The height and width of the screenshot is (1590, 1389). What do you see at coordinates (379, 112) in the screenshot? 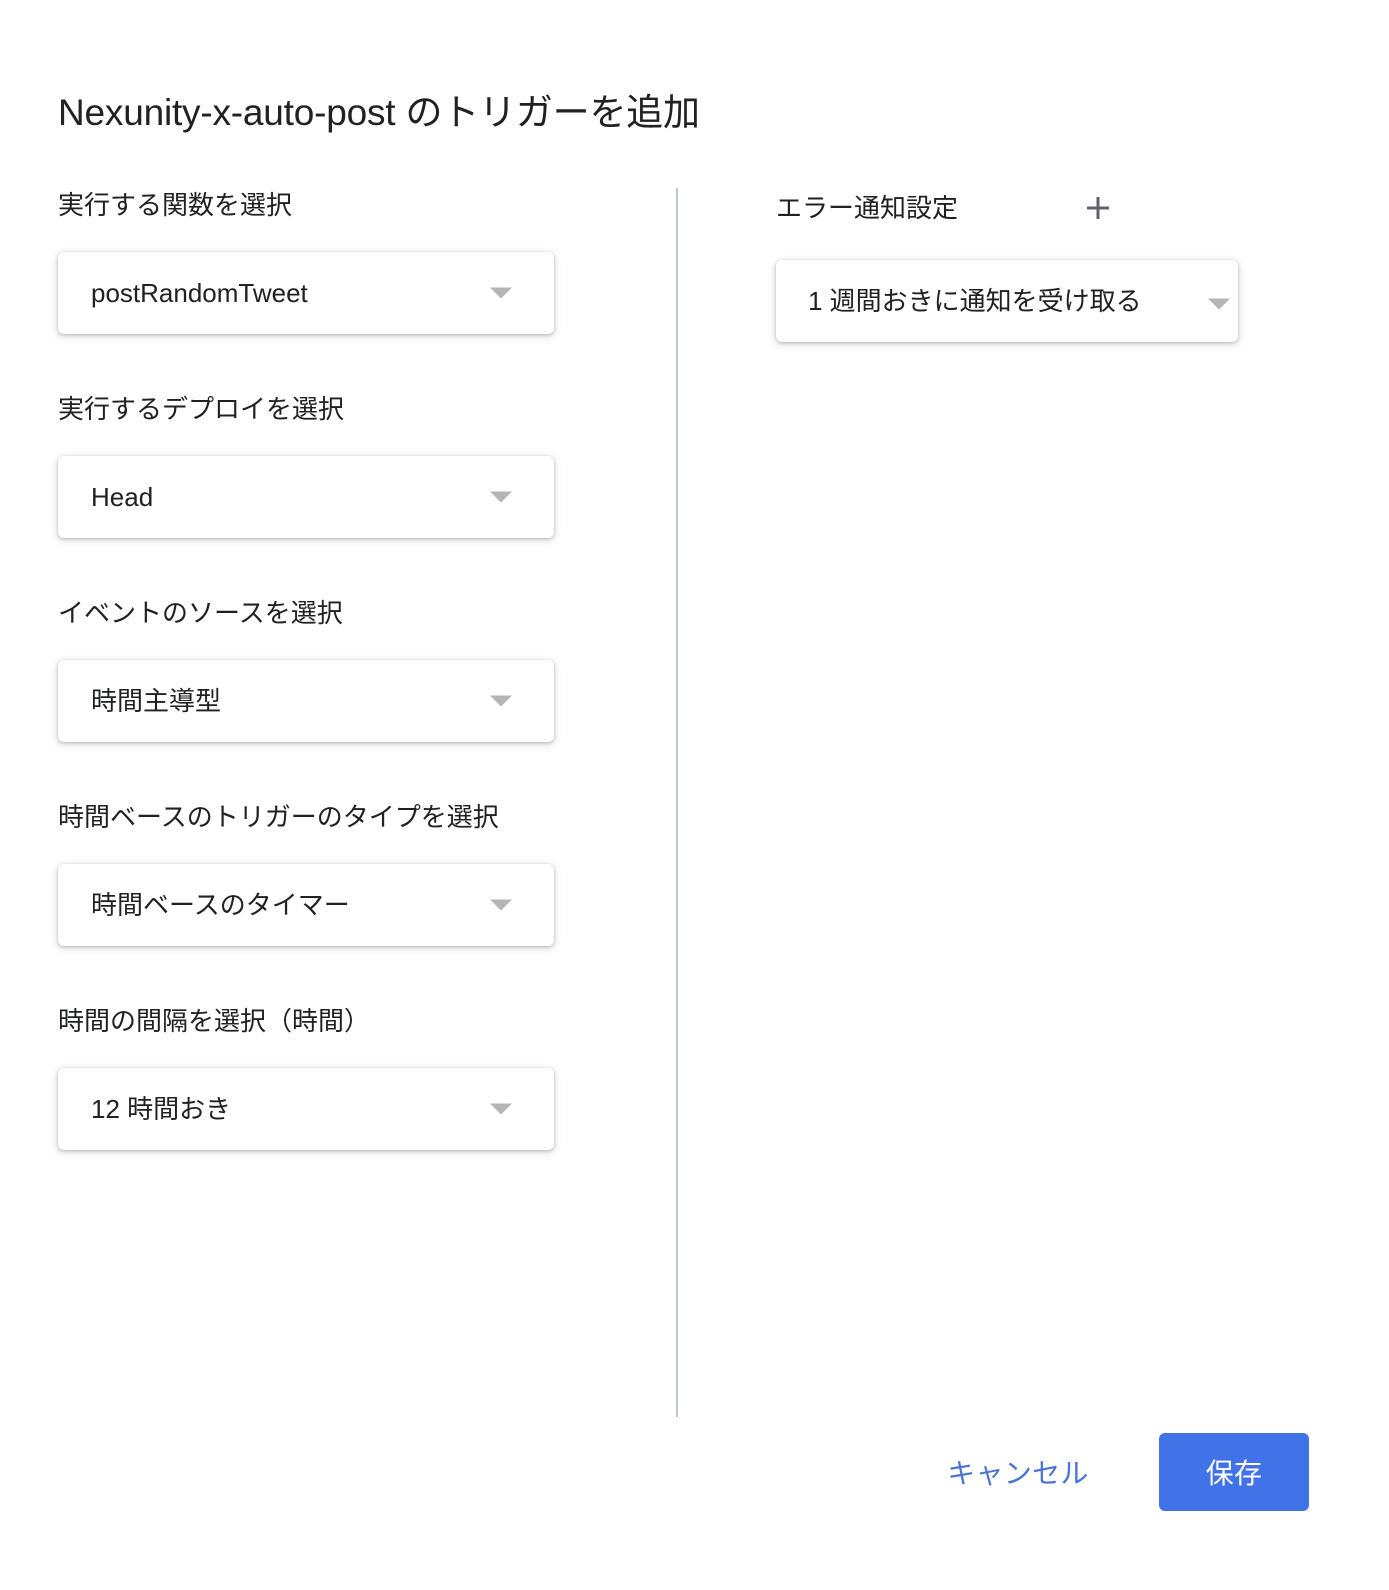
I see `page-title: Nexunity-x-auto-post のトリガーを追加` at bounding box center [379, 112].